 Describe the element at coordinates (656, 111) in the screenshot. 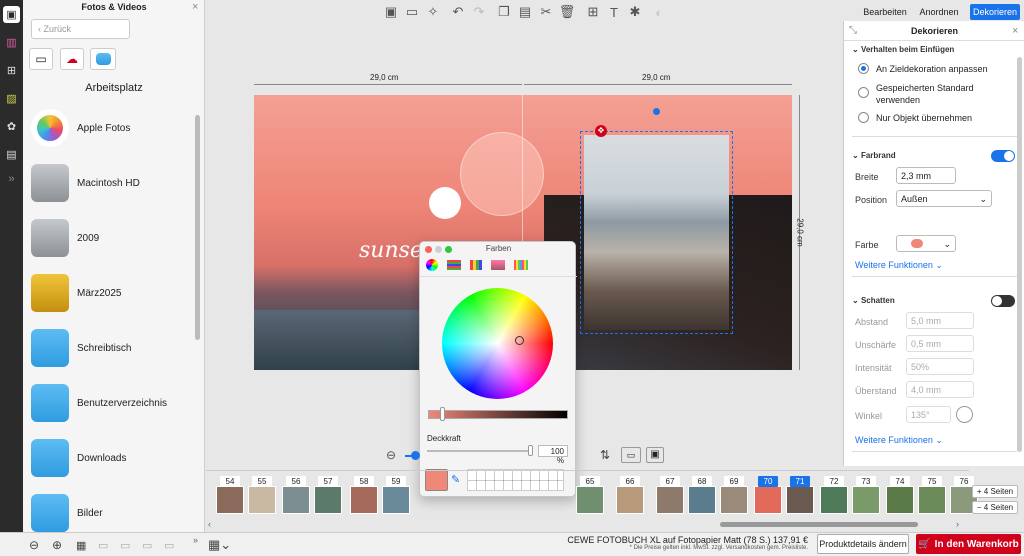

I see `rotate-handle` at that location.